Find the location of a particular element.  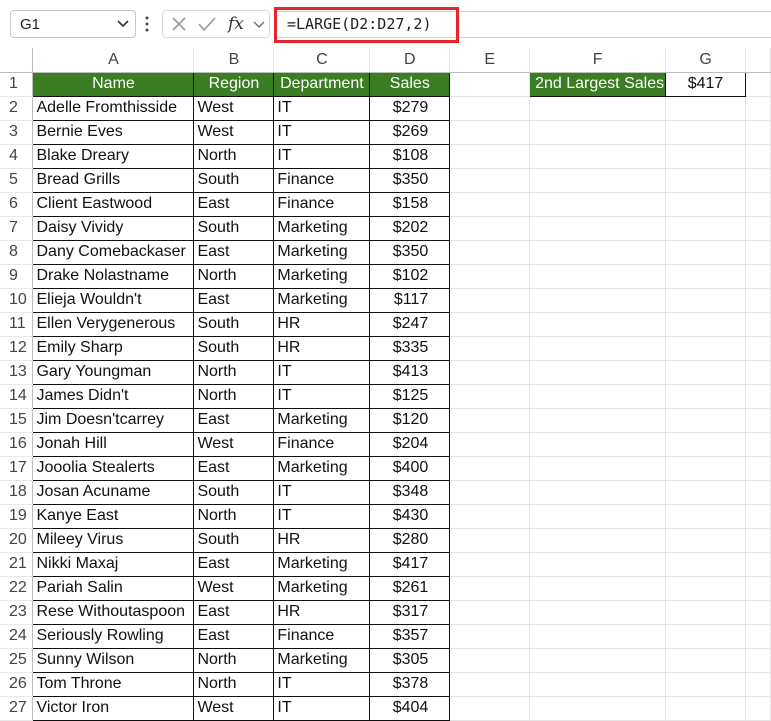

name-cell: Bernie Eves is located at coordinates (113, 132).